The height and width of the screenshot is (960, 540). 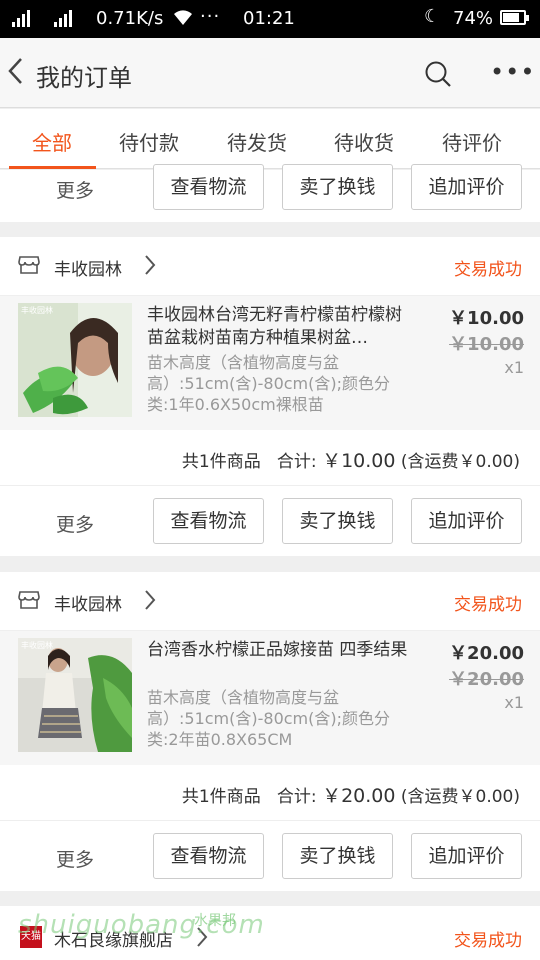 I want to click on moon-icon: ☾, so click(x=432, y=16).